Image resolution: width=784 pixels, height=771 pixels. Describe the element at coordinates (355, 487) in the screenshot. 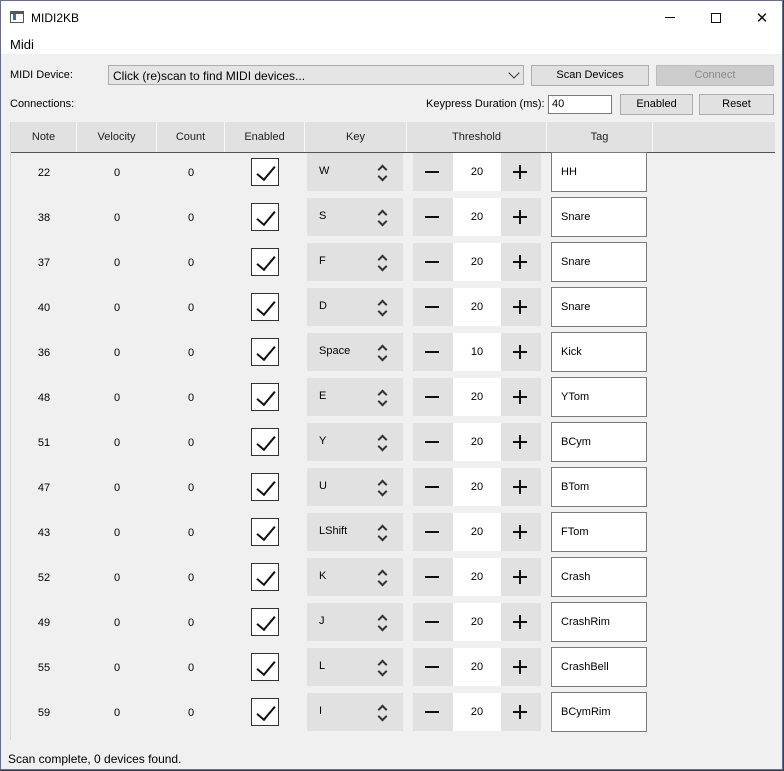

I see `key-spinbox: U` at that location.